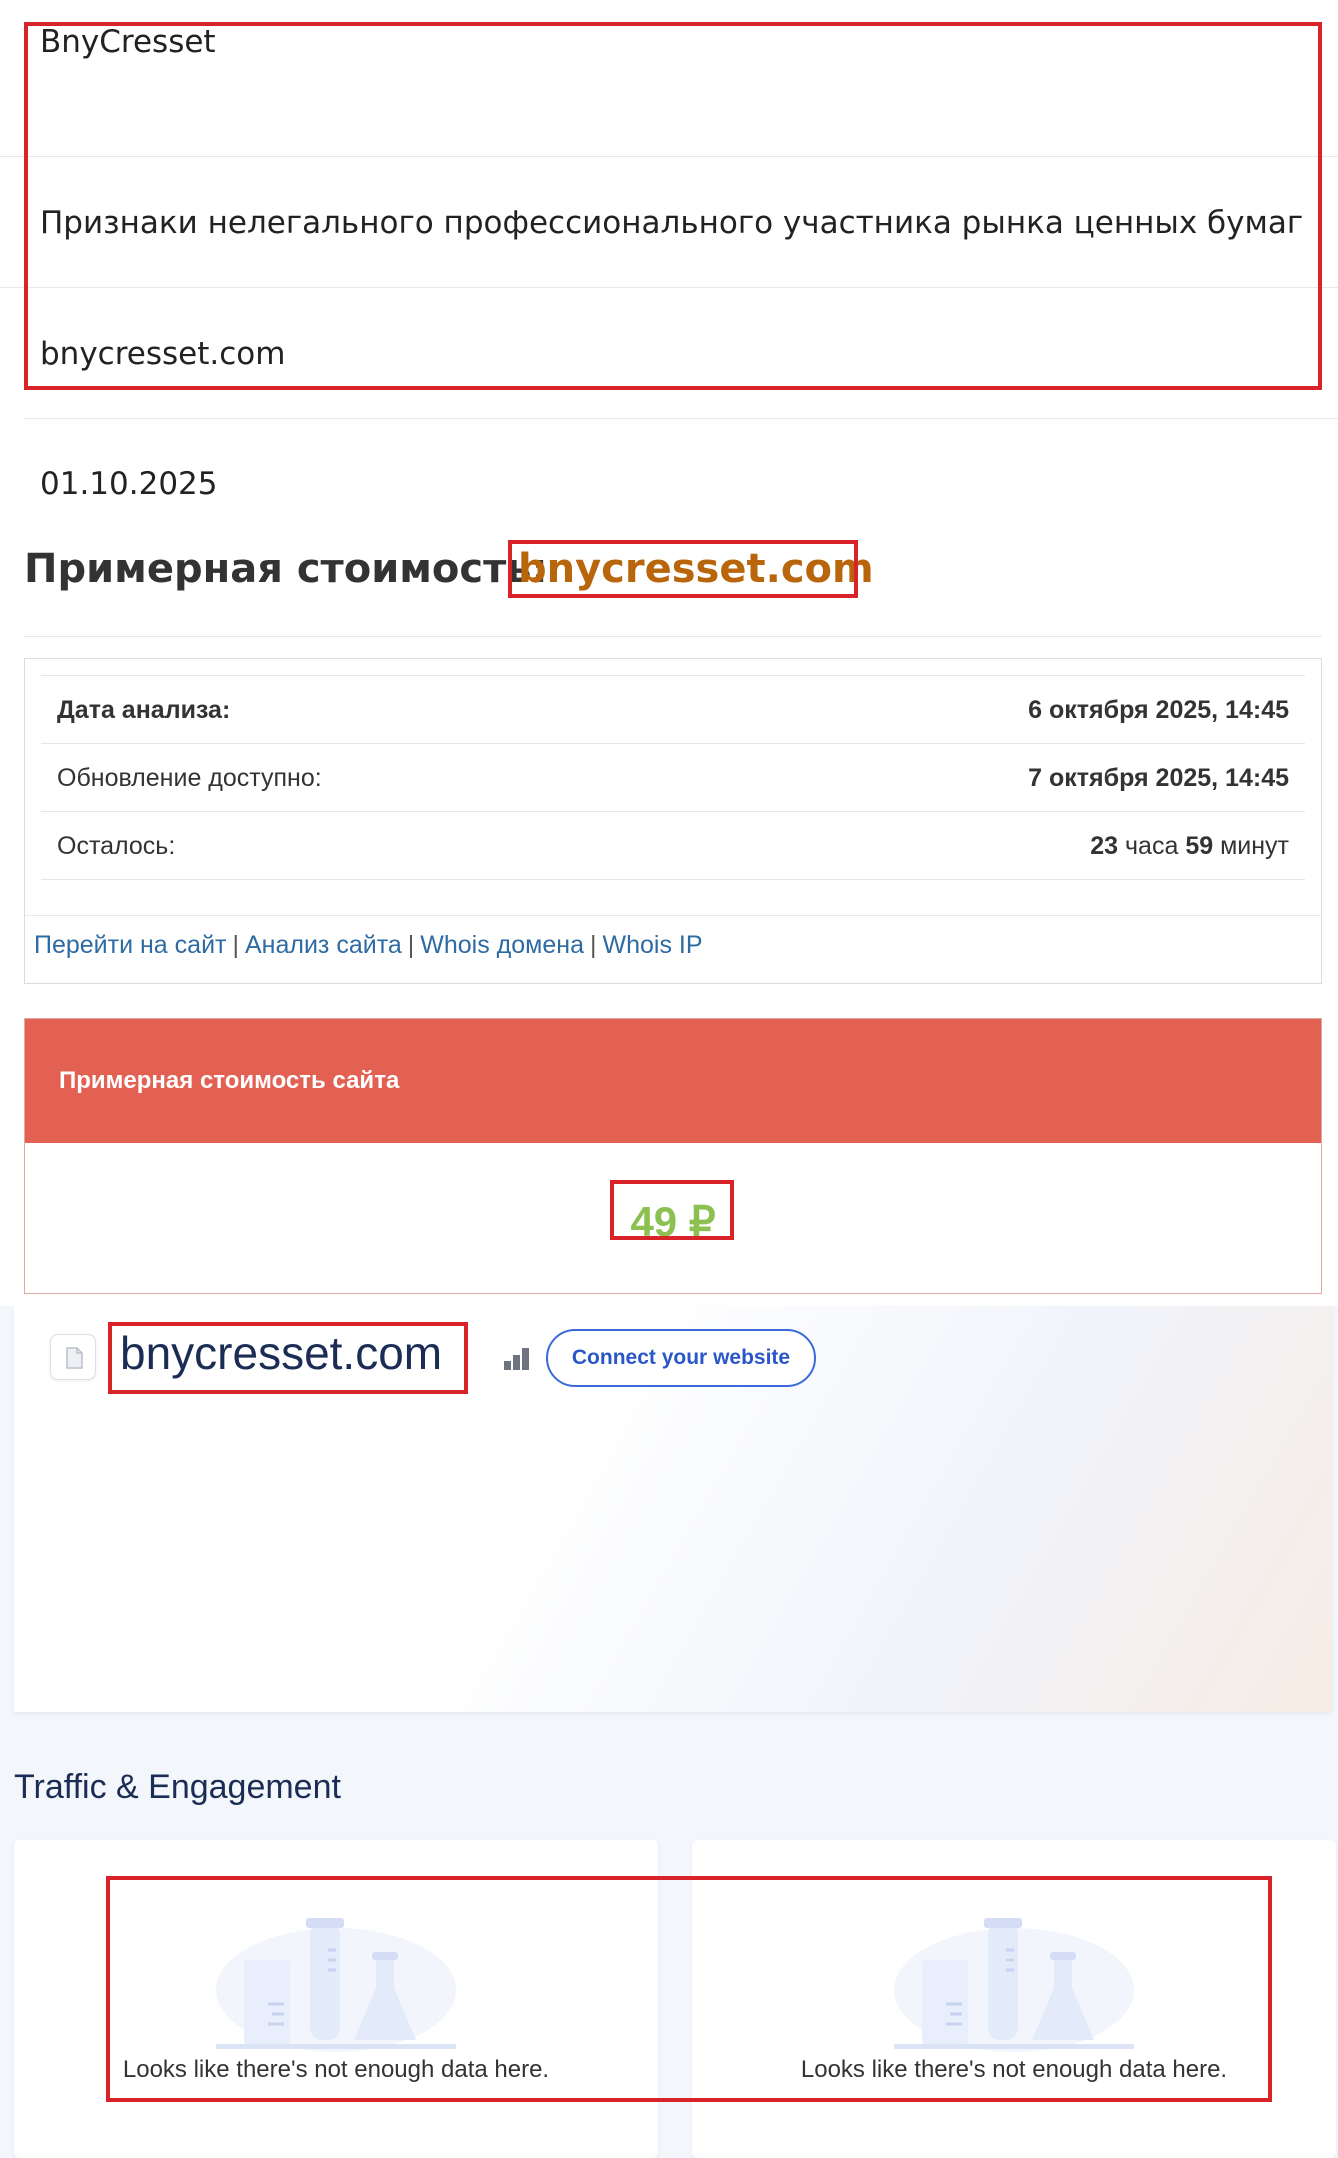 The image size is (1338, 2158). What do you see at coordinates (1158, 710) in the screenshot?
I see `row-value: 6 октября 2025, 14:45` at bounding box center [1158, 710].